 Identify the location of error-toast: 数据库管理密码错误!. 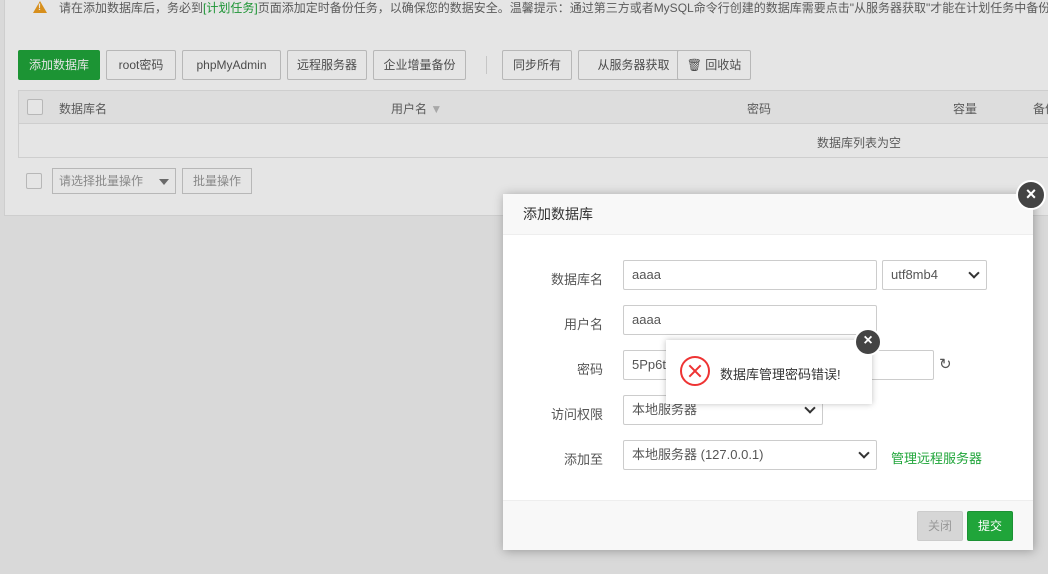
(769, 372).